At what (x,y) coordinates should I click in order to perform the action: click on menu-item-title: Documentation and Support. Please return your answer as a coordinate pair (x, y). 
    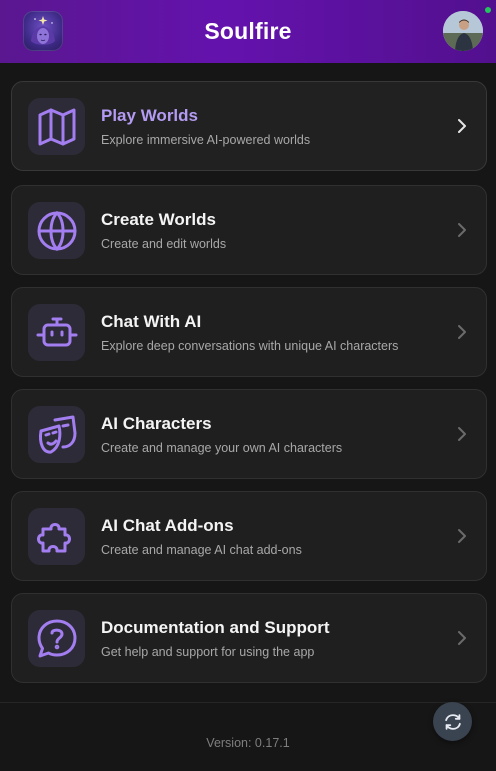
    Looking at the image, I should click on (215, 627).